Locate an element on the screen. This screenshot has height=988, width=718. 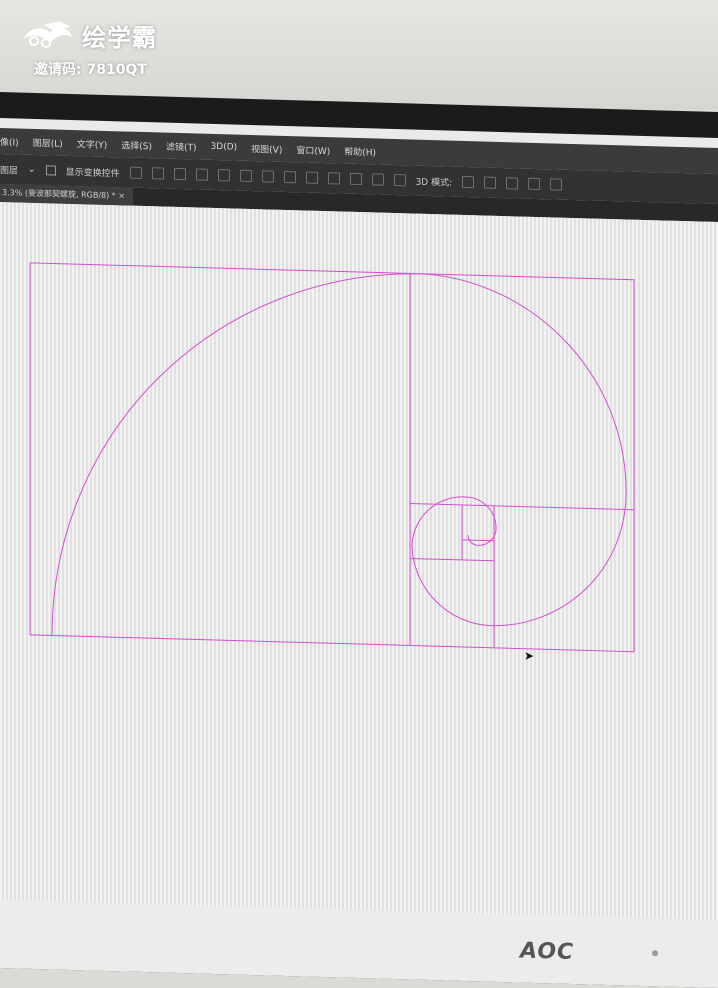
chevron-down-icon: ⌄ is located at coordinates (32, 170).